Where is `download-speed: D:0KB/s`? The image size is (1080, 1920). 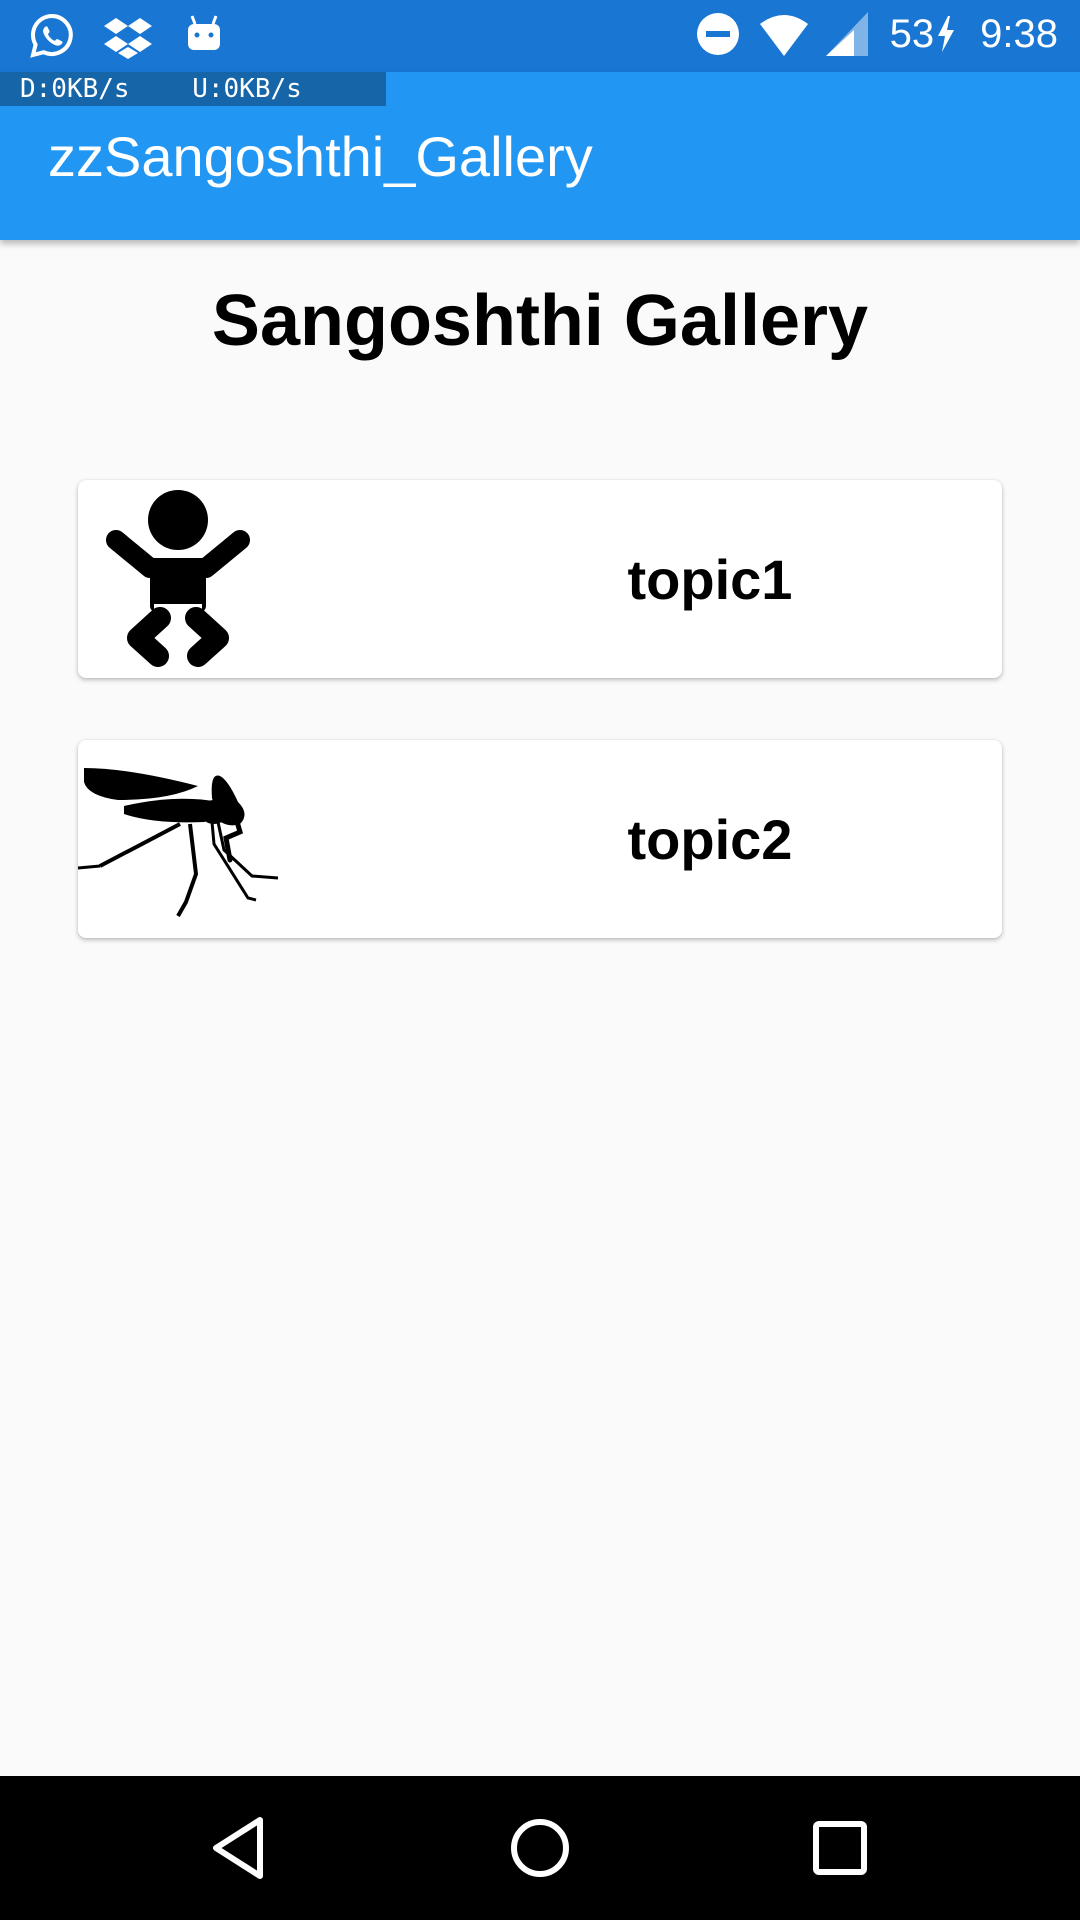
download-speed: D:0KB/s is located at coordinates (75, 89).